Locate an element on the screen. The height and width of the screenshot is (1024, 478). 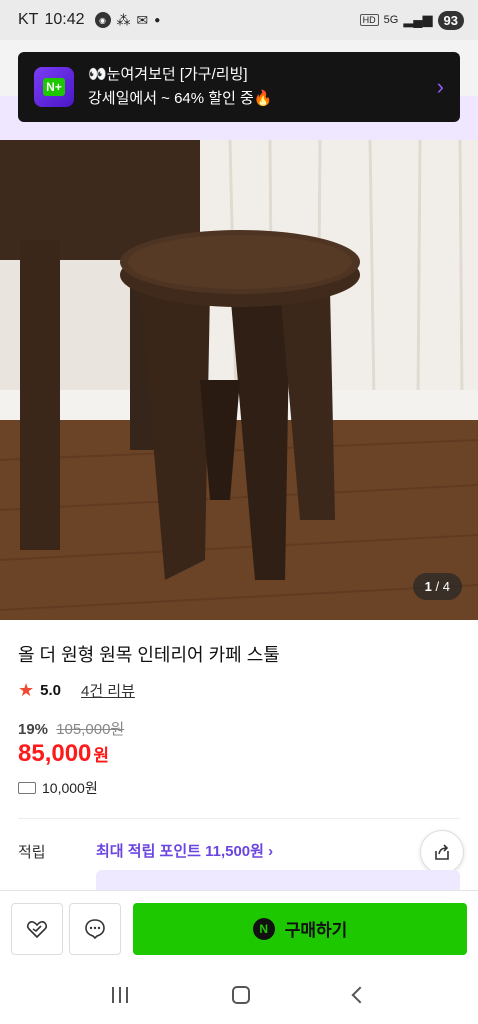
points-label: 적립 is located at coordinates (32, 852).